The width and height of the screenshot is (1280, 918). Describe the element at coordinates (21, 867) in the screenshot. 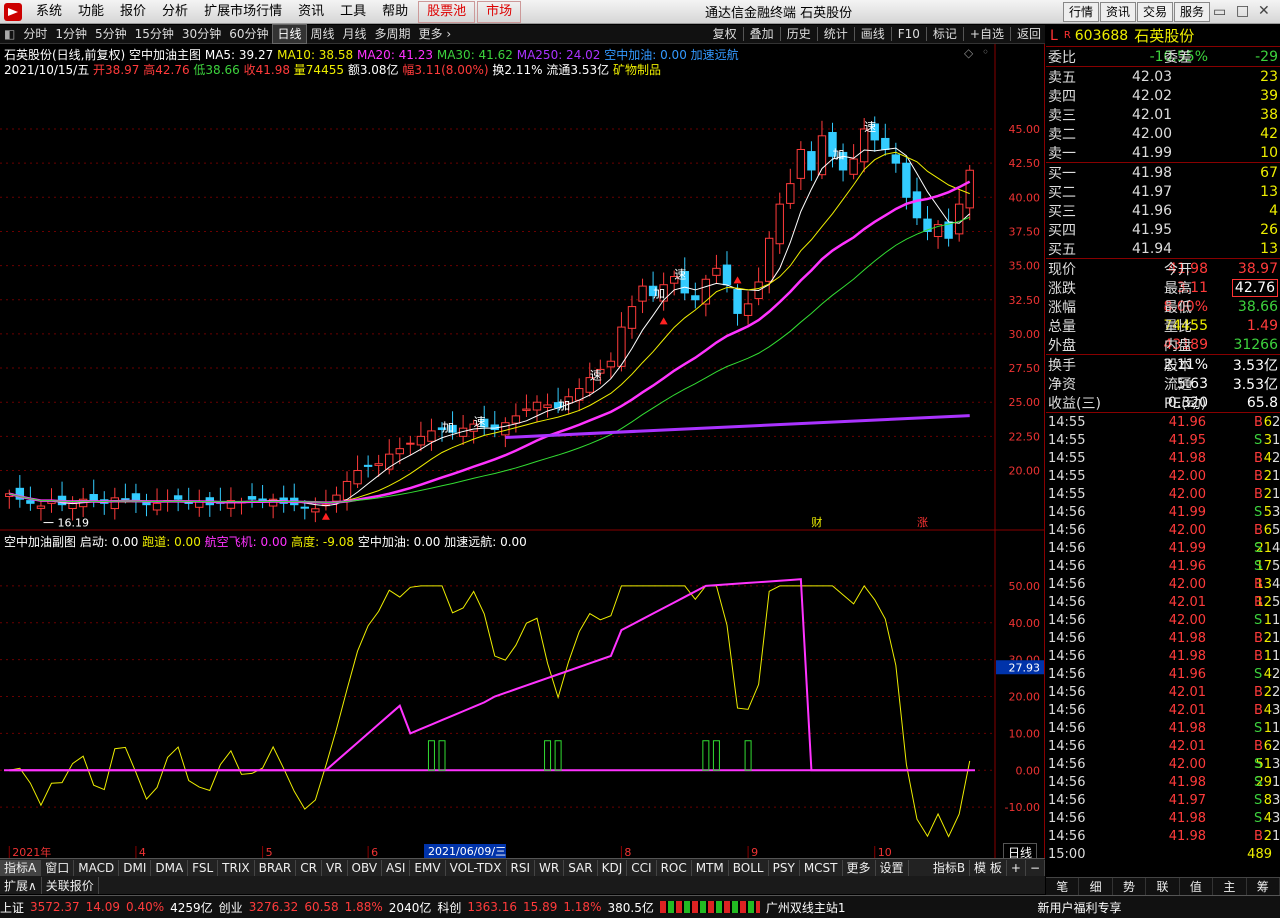

I see `indicator-tab-指标a: 指标A` at that location.